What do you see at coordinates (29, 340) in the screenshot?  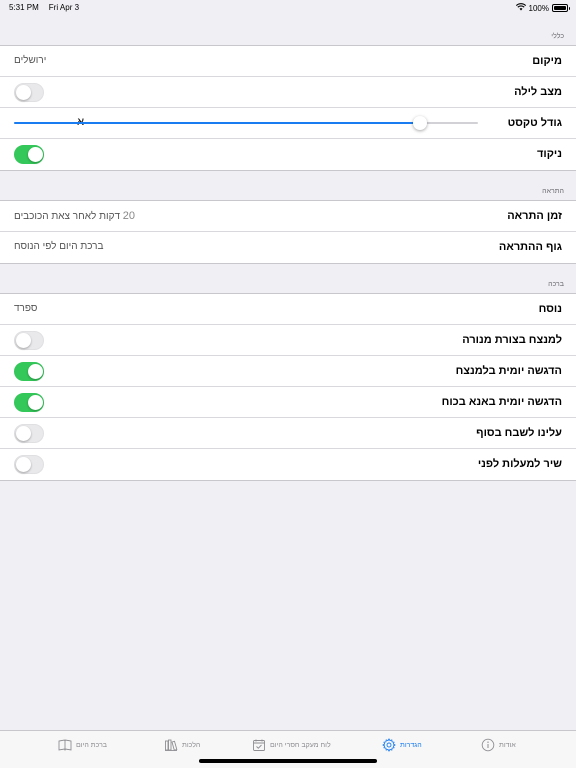 I see `menorah-toggle` at bounding box center [29, 340].